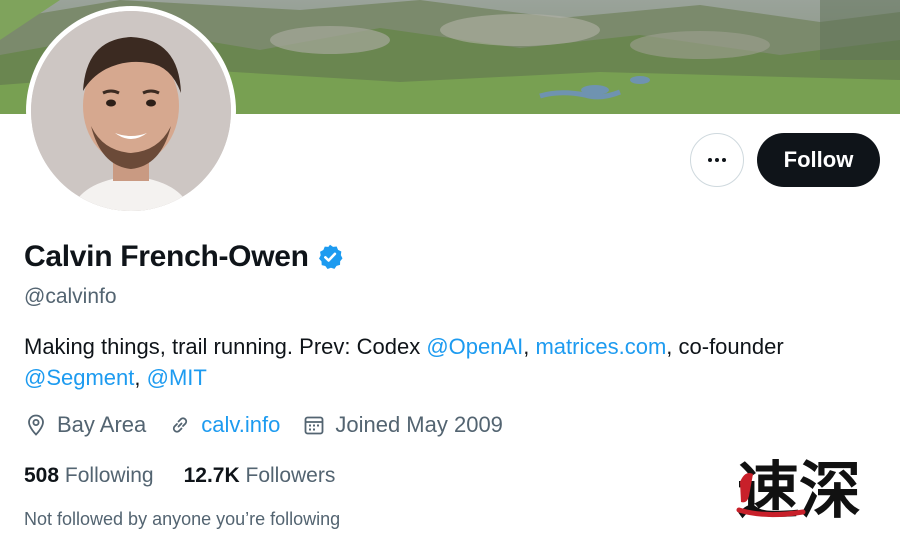  Describe the element at coordinates (474, 346) in the screenshot. I see `mention-link-openai: @OpenAI` at that location.